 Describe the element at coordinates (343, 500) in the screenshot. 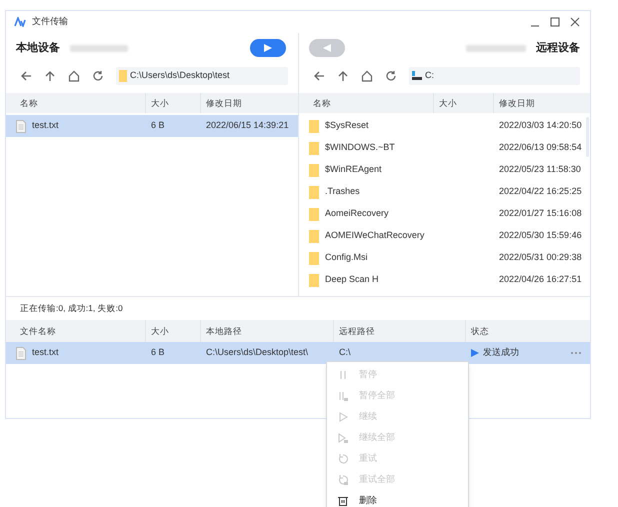

I see `trash-icon` at that location.